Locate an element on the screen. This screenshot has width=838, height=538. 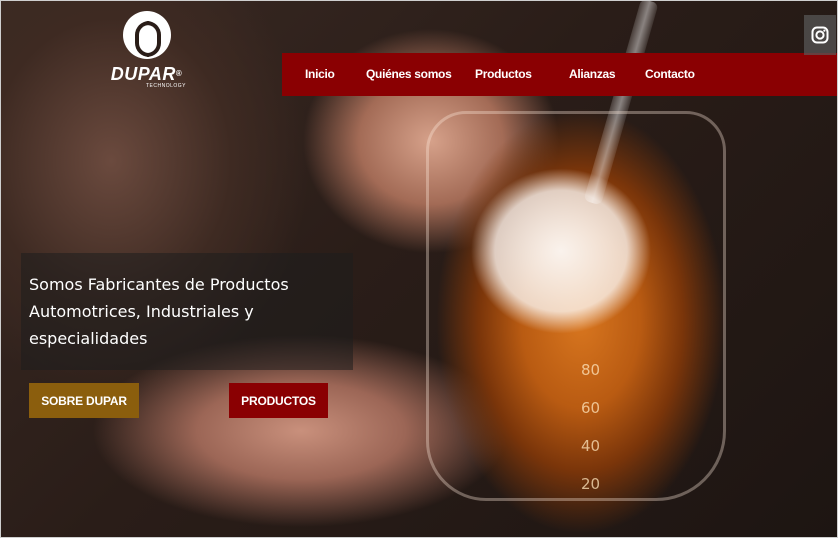
nav-item-inicio: Inicio is located at coordinates (320, 74).